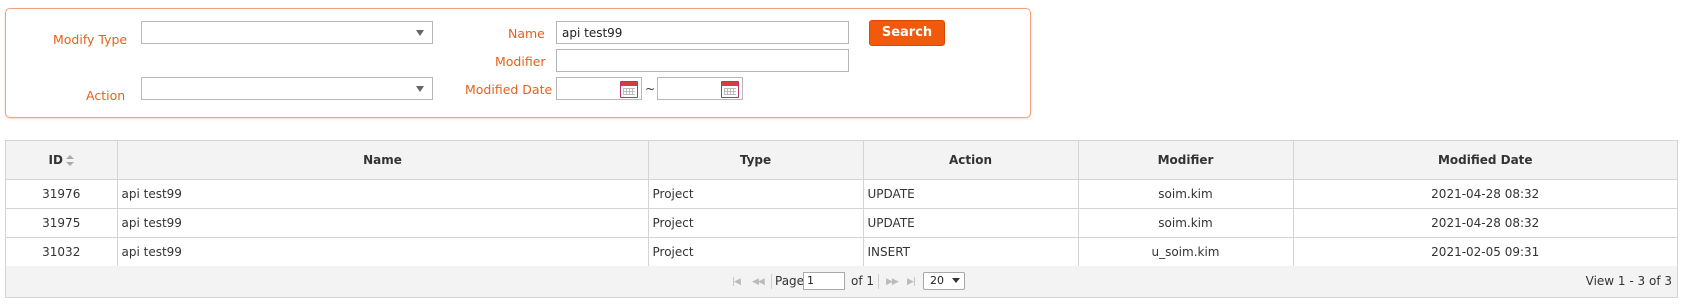 This screenshot has height=307, width=1684. I want to click on view-info: View 1 - 3 of 3, so click(1628, 281).